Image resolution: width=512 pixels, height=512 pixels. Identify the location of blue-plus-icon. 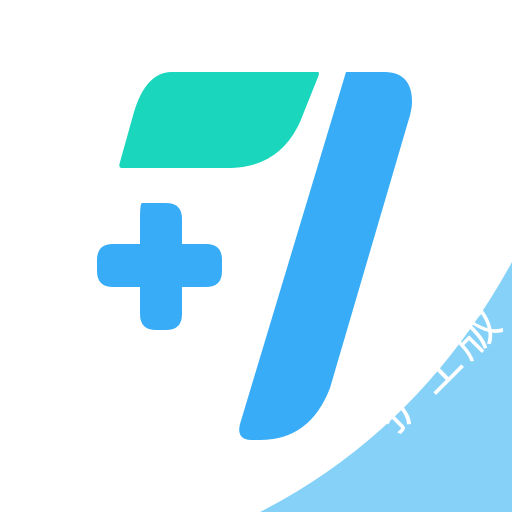
(159, 266).